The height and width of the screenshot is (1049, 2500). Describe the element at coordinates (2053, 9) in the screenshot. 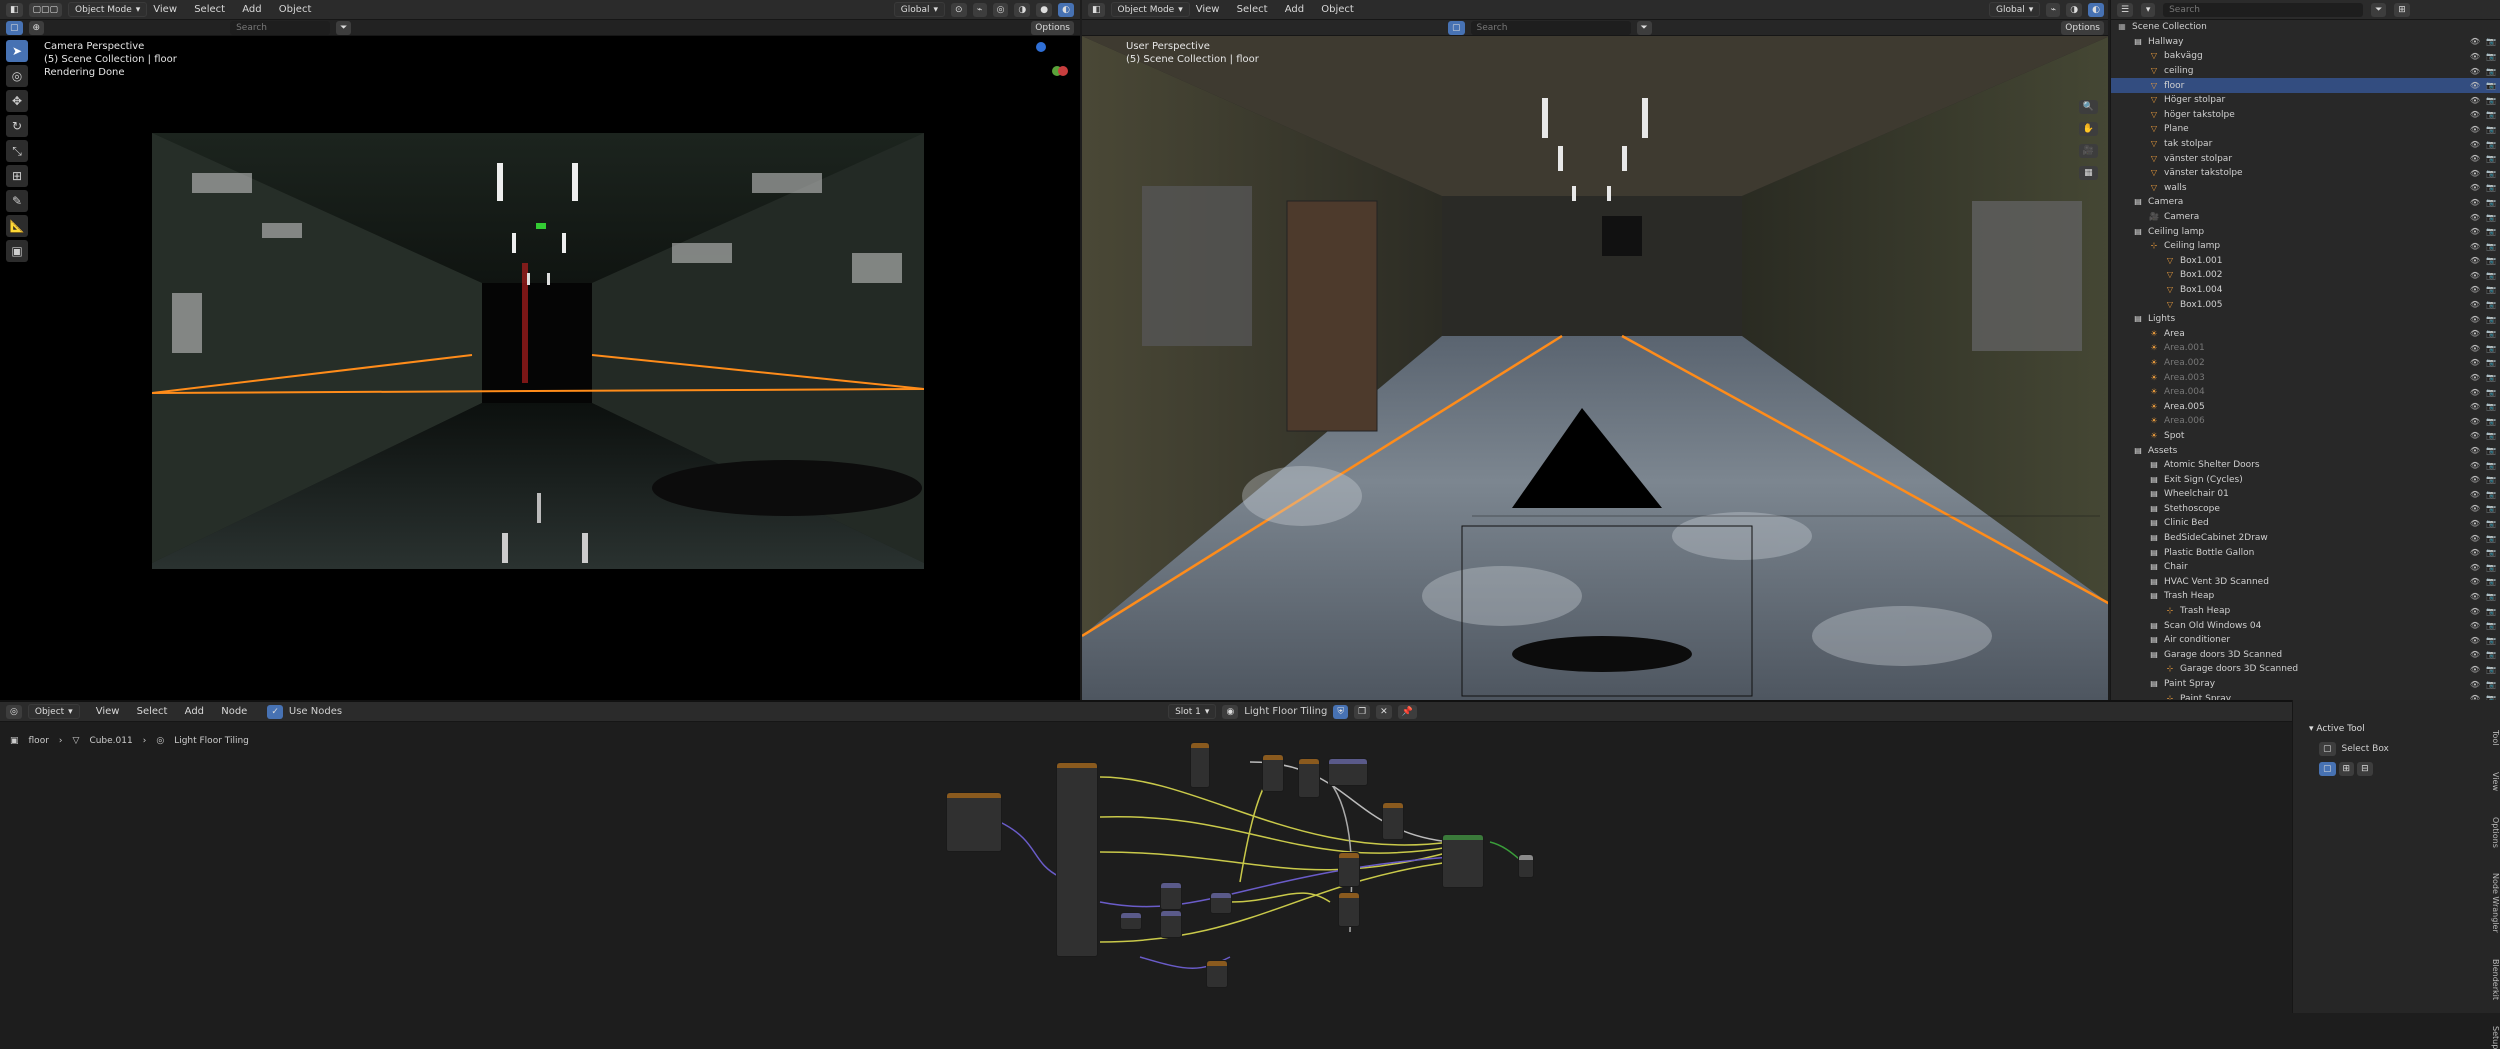

I see `snap-icon: ⌁` at that location.